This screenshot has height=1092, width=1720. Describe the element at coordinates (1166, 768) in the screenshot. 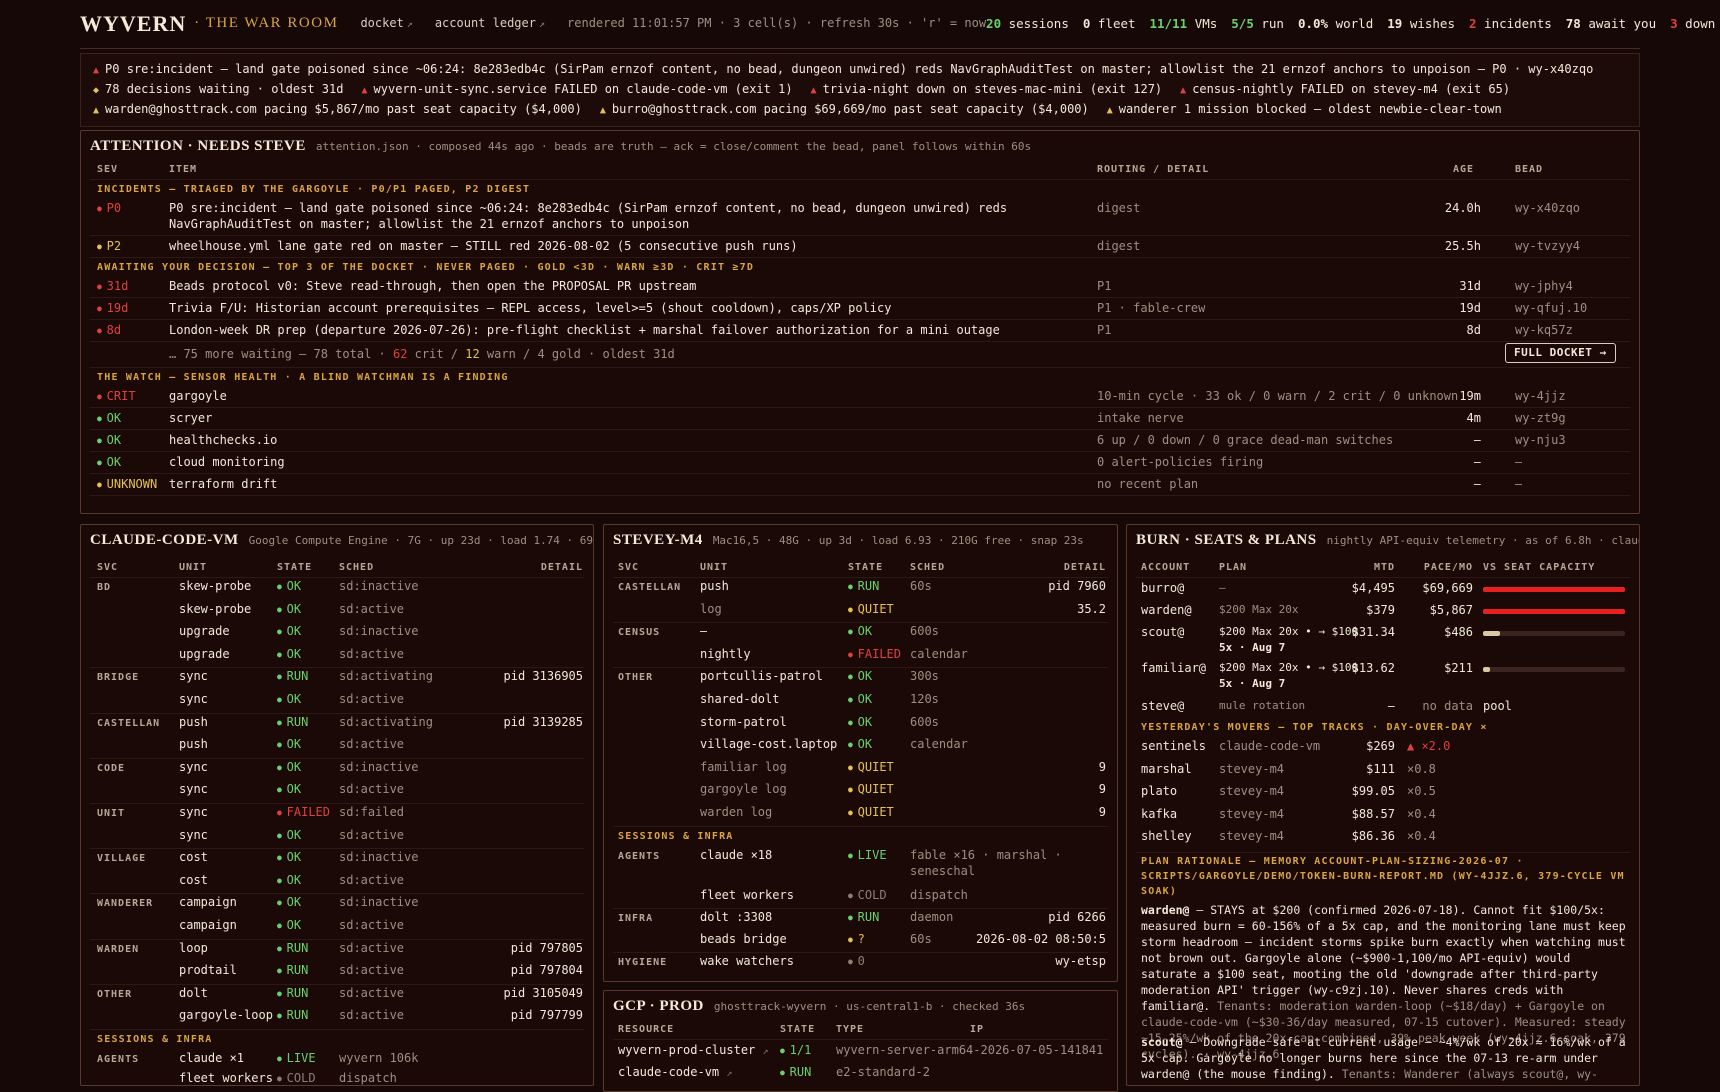

I see `track-name: marshal` at that location.